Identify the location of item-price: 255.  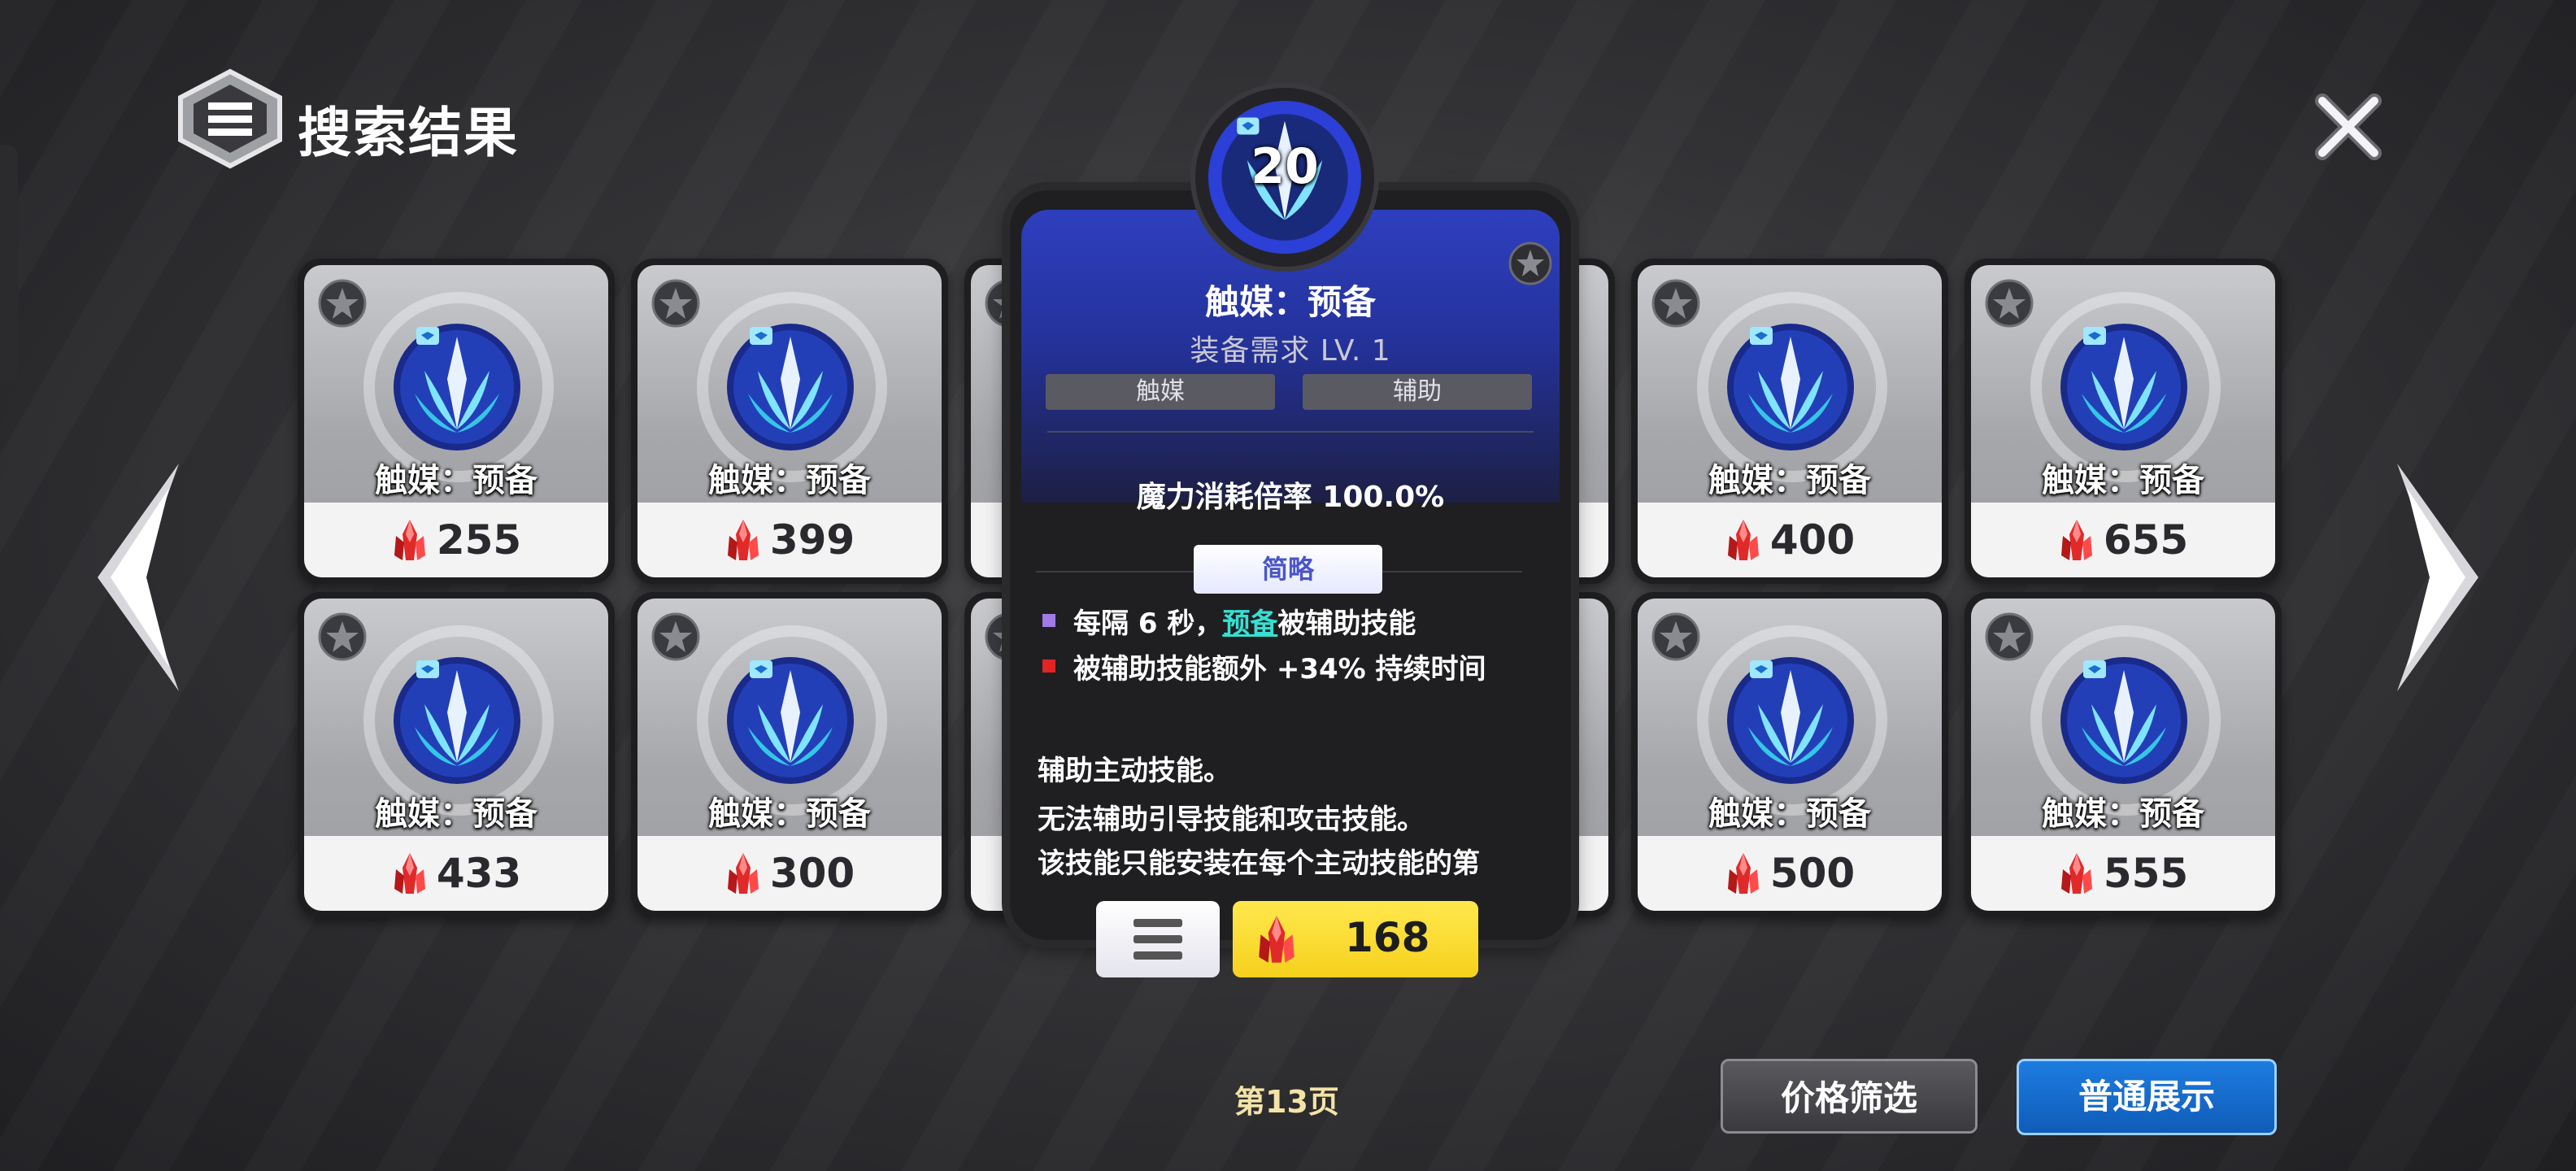
(479, 540).